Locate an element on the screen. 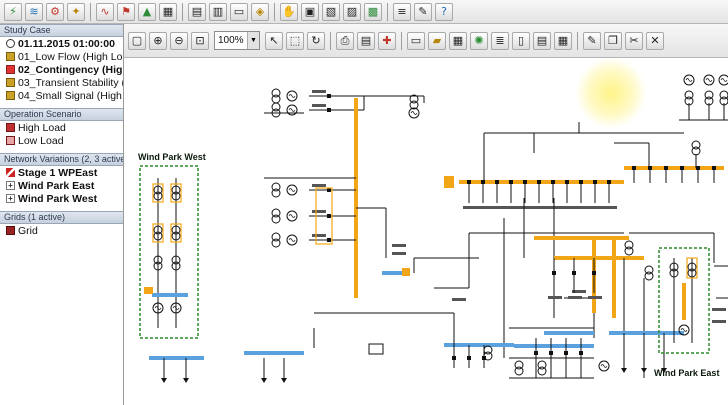 The height and width of the screenshot is (405, 728). grids-item-label: Grid is located at coordinates (28, 230).